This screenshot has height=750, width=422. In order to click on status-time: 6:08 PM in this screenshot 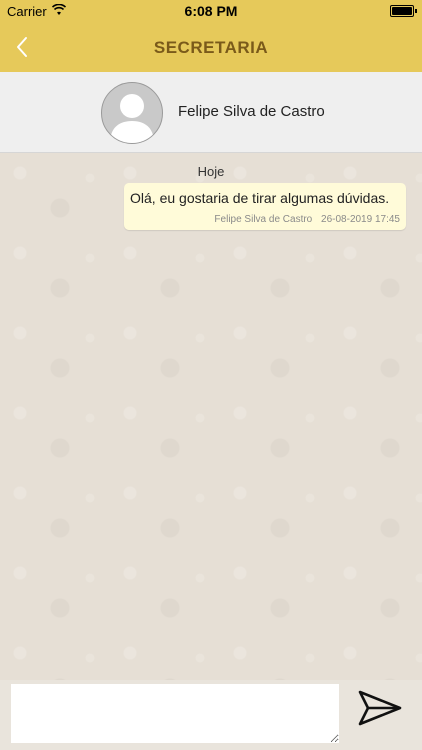, I will do `click(211, 11)`.